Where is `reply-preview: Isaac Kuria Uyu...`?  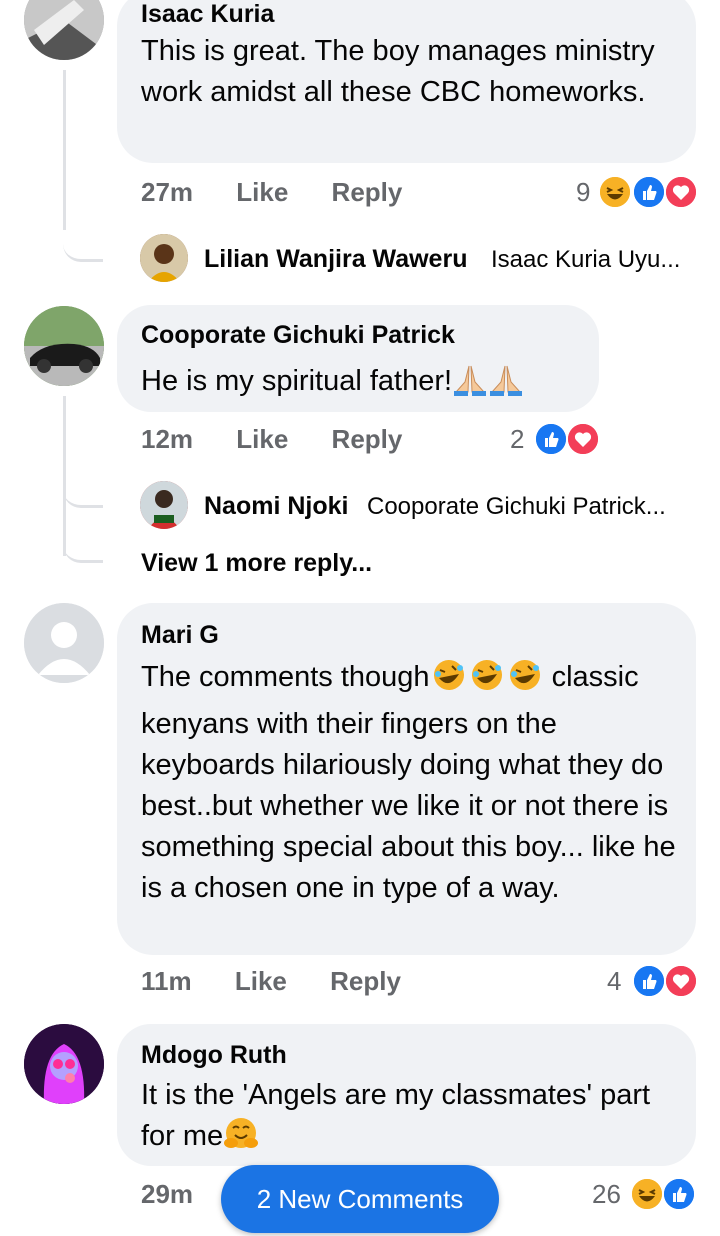
reply-preview: Isaac Kuria Uyu... is located at coordinates (585, 260).